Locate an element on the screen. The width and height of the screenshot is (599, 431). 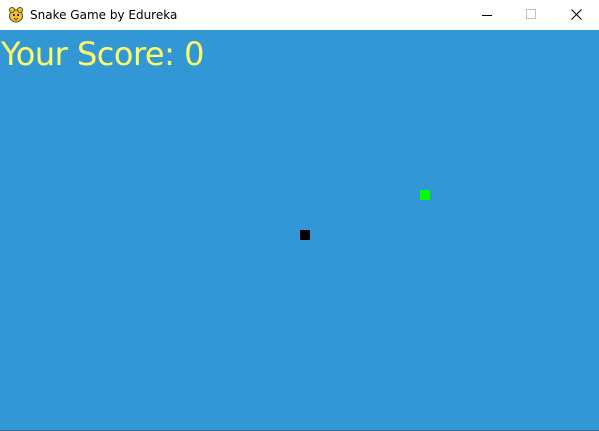
maximize-button is located at coordinates (531, 15).